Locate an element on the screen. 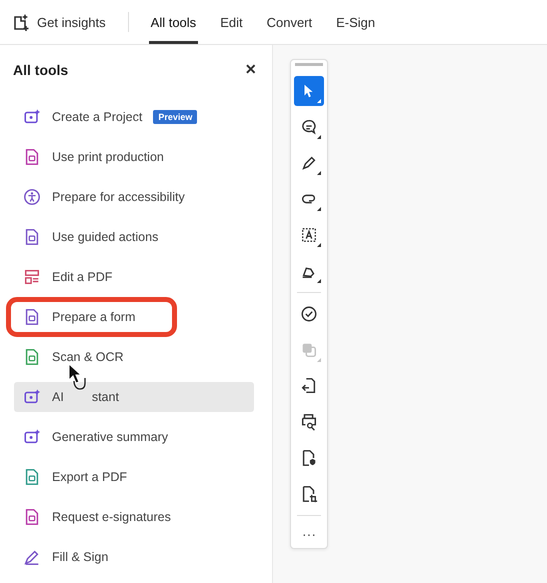 The width and height of the screenshot is (547, 583). comment-icon is located at coordinates (309, 127).